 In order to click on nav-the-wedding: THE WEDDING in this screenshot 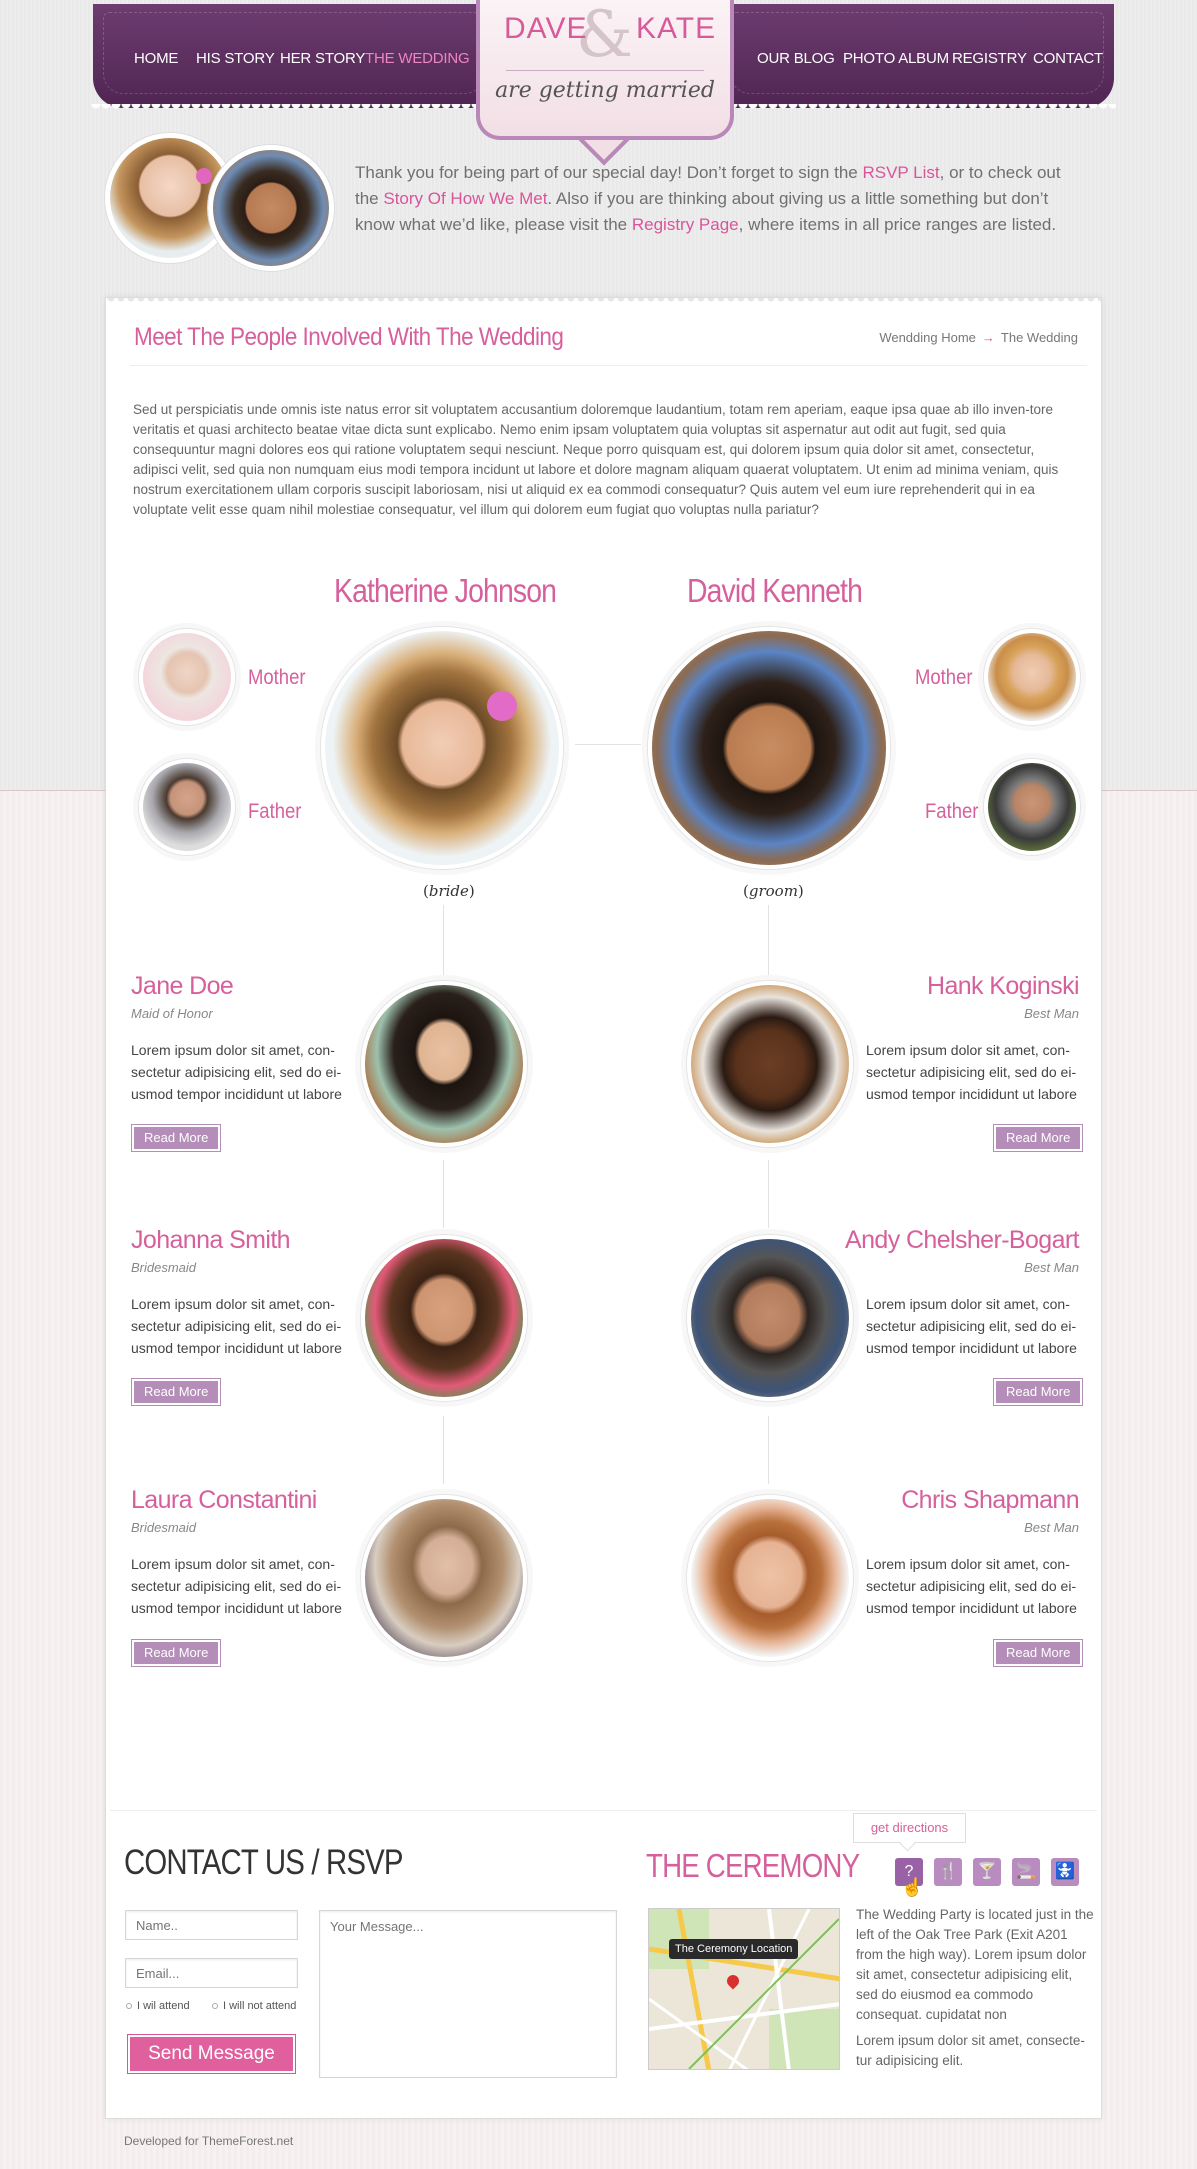, I will do `click(417, 58)`.